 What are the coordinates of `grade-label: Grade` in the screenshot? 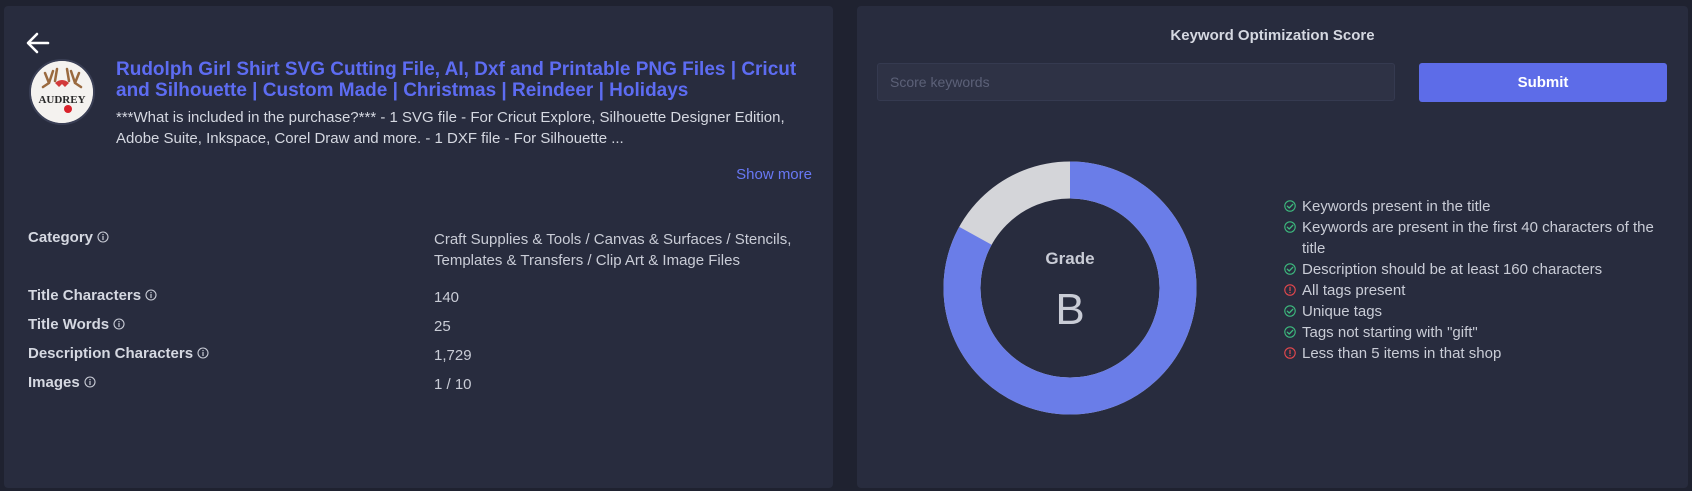 It's located at (1069, 258).